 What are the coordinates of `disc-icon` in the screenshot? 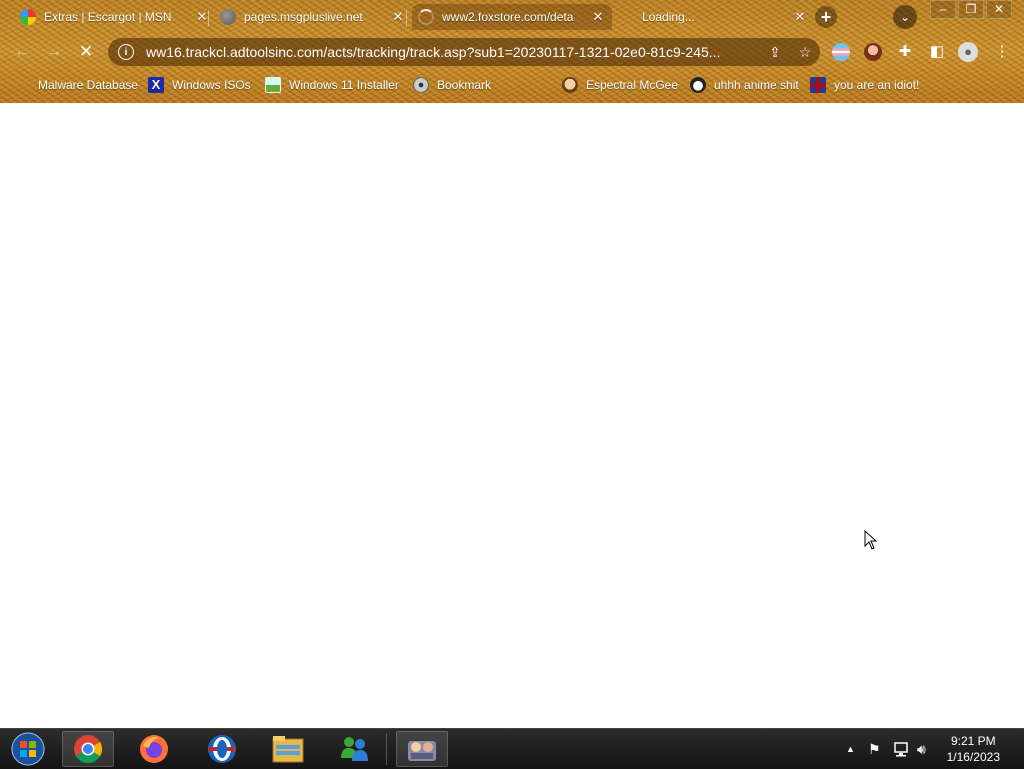 It's located at (421, 85).